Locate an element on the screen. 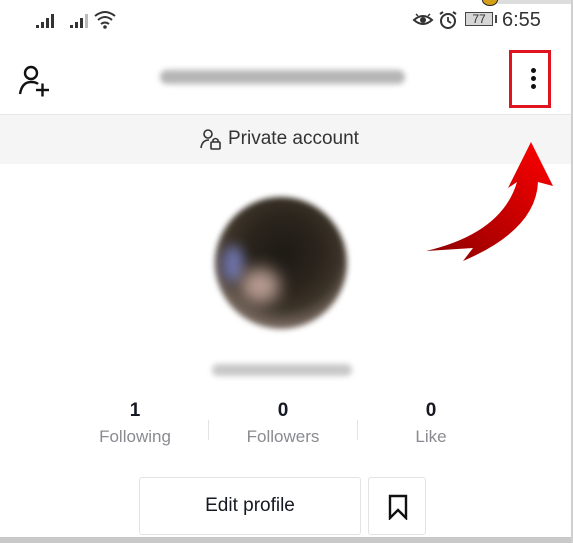 This screenshot has width=573, height=543. bookmark-icon is located at coordinates (398, 507).